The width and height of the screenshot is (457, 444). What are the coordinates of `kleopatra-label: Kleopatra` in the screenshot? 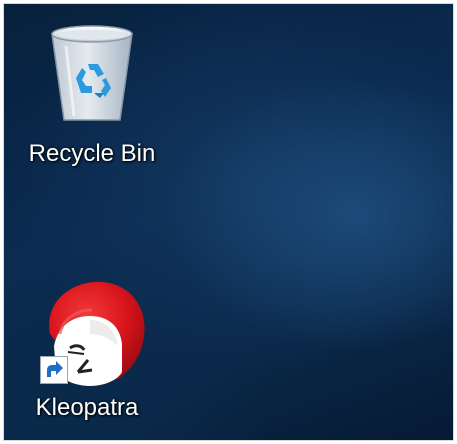 It's located at (87, 407).